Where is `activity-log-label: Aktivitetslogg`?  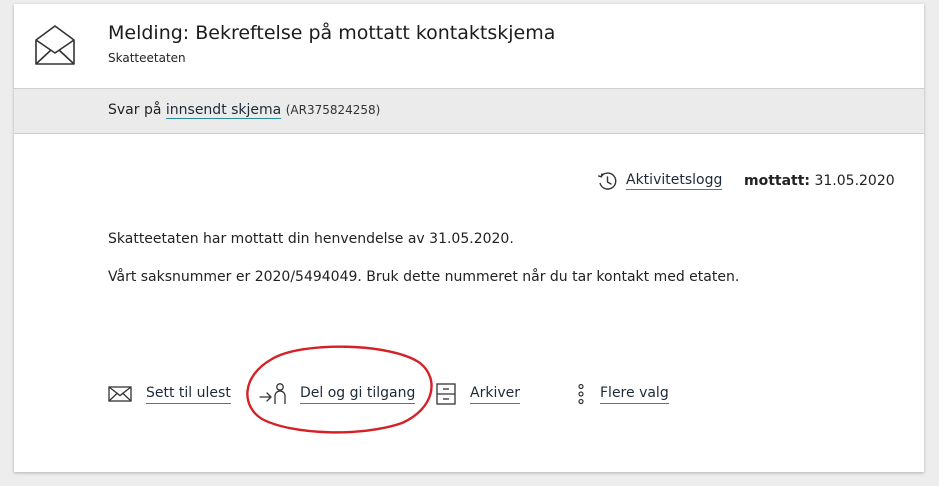
activity-log-label: Aktivitetslogg is located at coordinates (674, 181).